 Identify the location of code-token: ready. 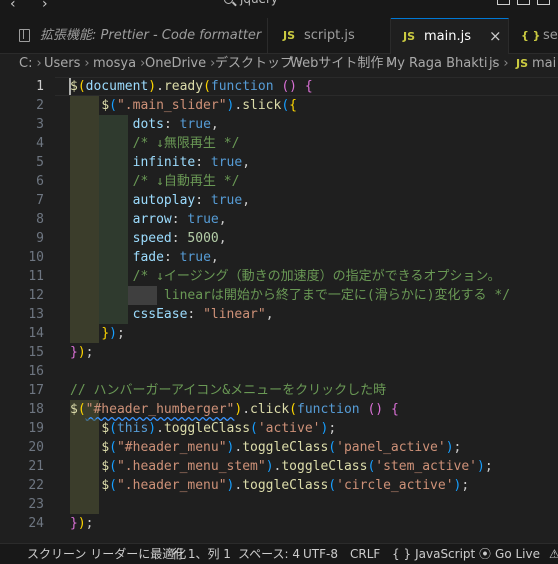
(183, 86).